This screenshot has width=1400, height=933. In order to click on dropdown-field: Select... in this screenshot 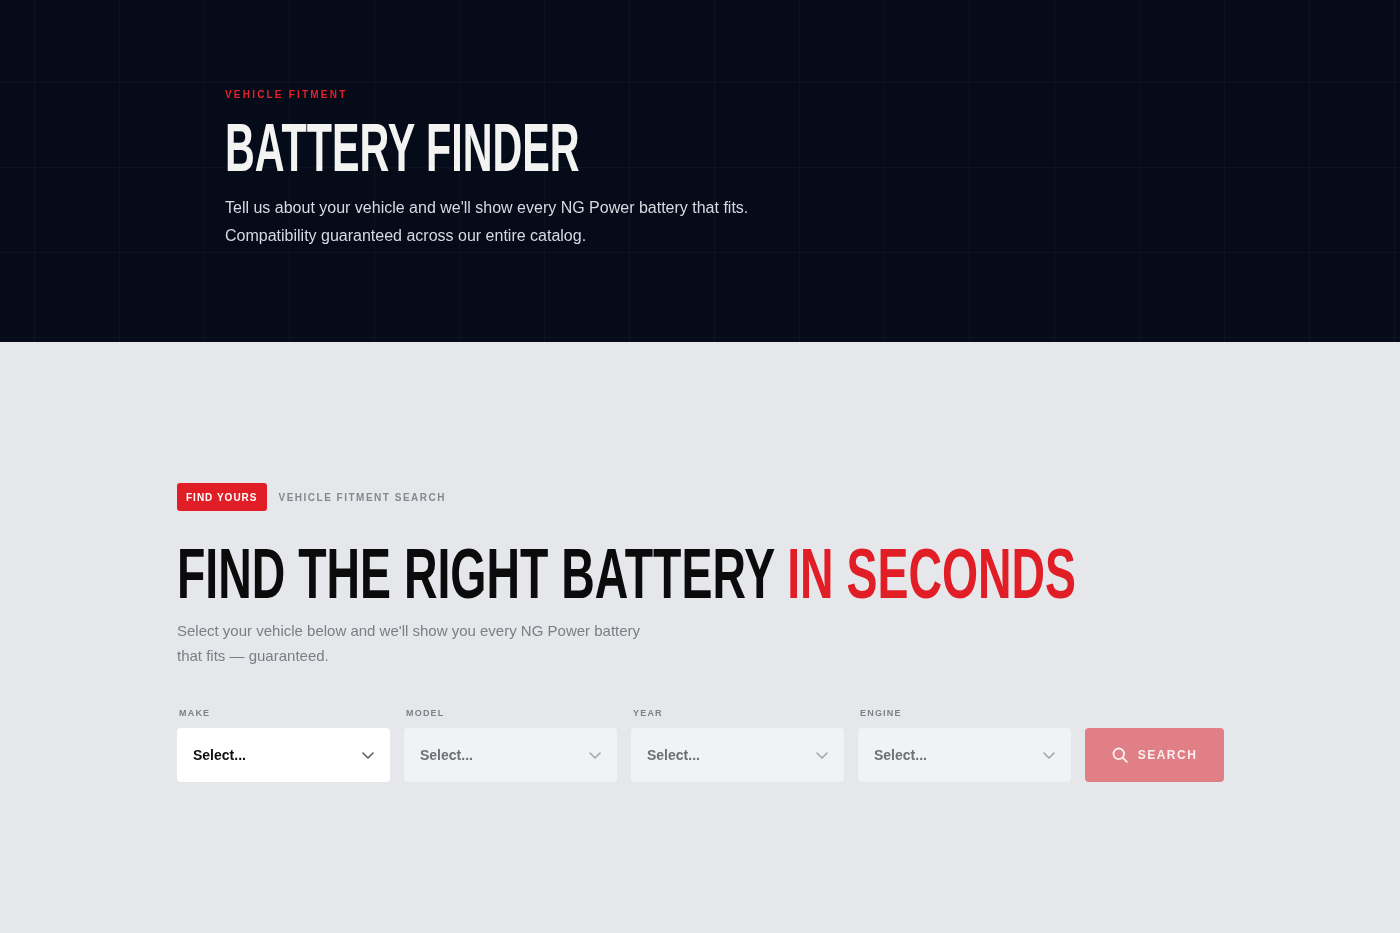, I will do `click(283, 755)`.